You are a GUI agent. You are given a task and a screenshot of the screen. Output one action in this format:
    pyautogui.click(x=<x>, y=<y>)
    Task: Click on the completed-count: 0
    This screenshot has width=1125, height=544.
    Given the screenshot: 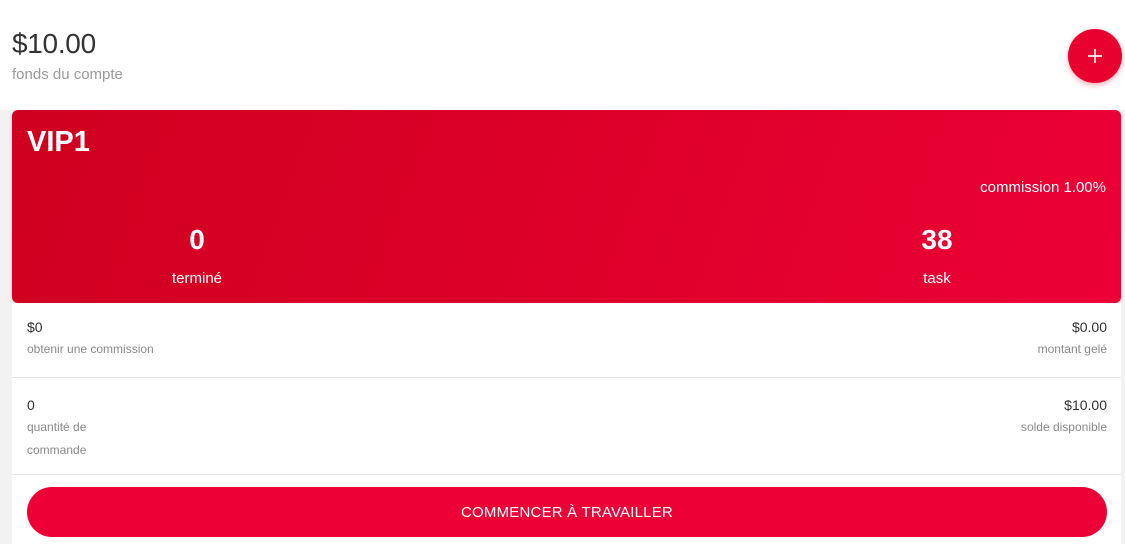 What is the action you would take?
    pyautogui.click(x=197, y=239)
    